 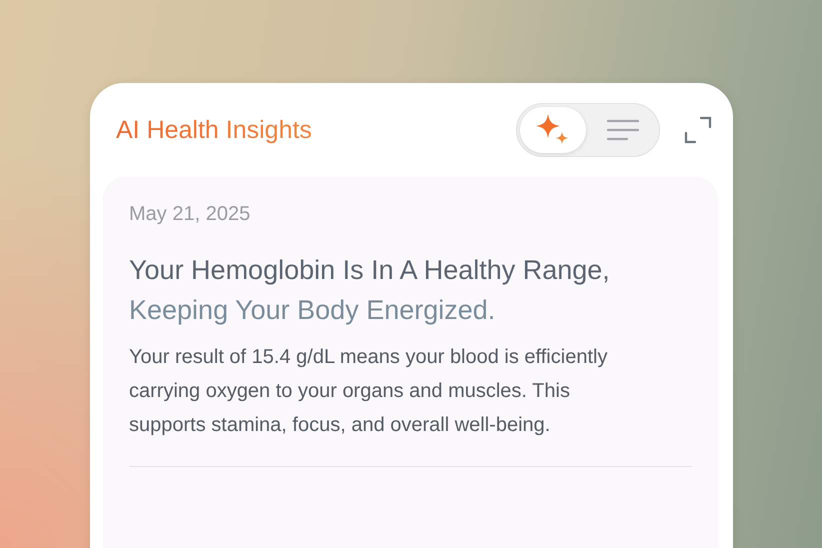 I want to click on insight-body: Your result of 15.4 g/dL means your blood is efficiently carrying oxygen to your organs and muscles. This supports stamina, focus, and overall well-being., so click(x=368, y=391).